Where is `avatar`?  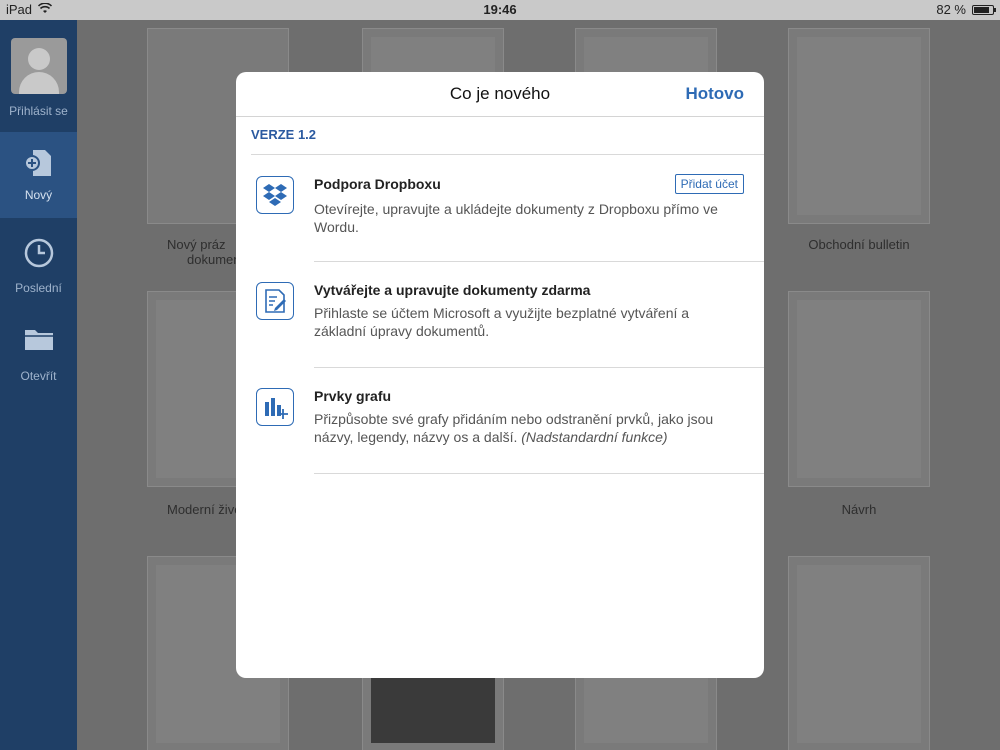
avatar is located at coordinates (38, 66).